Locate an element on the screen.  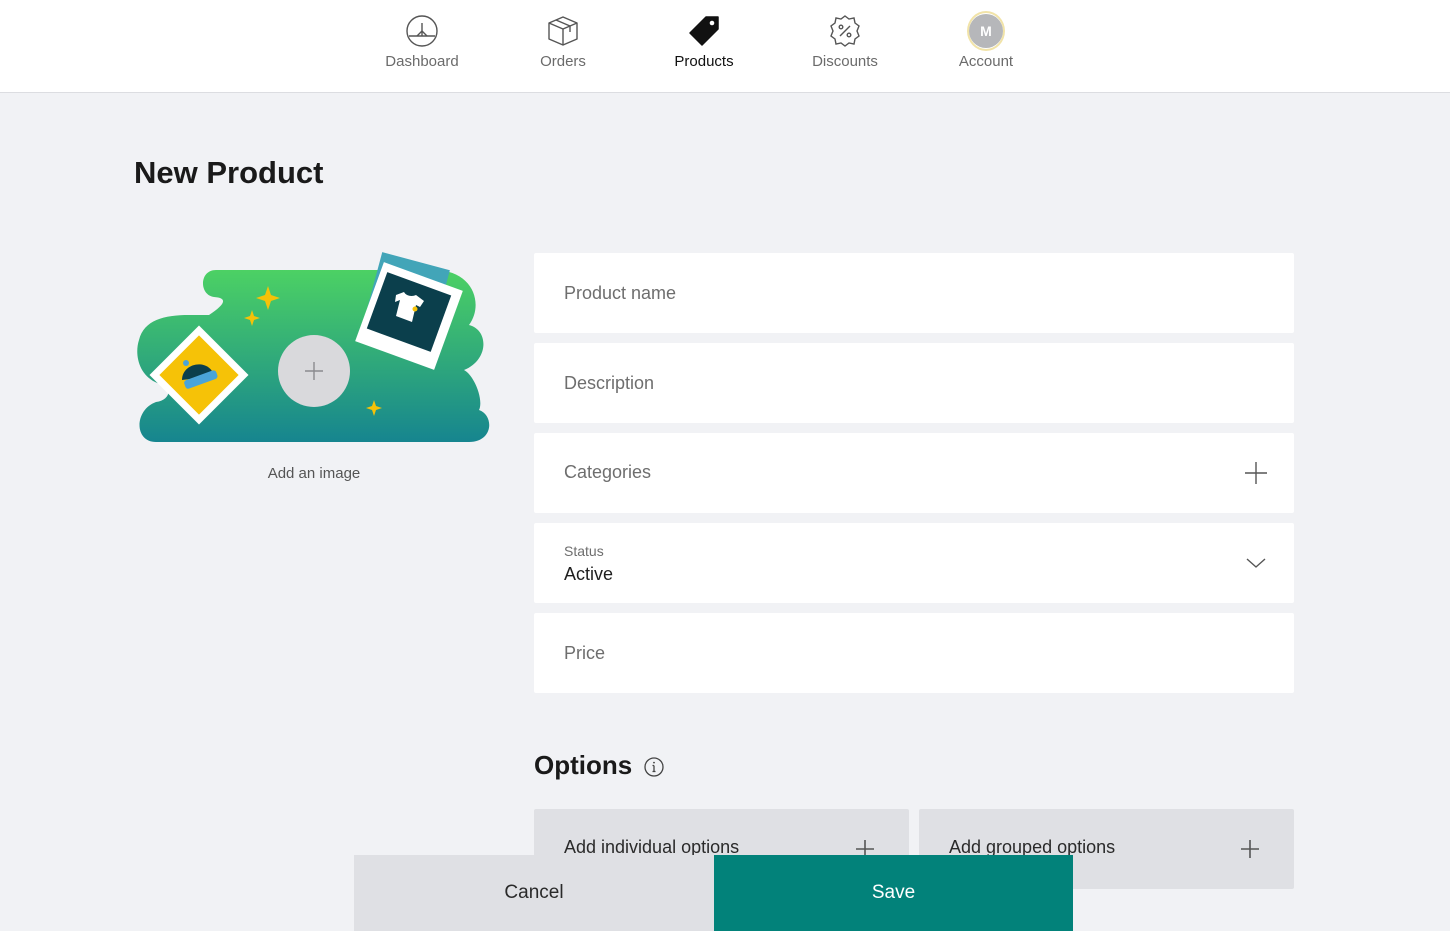
nav-item-discounts: Discounts is located at coordinates (845, 46).